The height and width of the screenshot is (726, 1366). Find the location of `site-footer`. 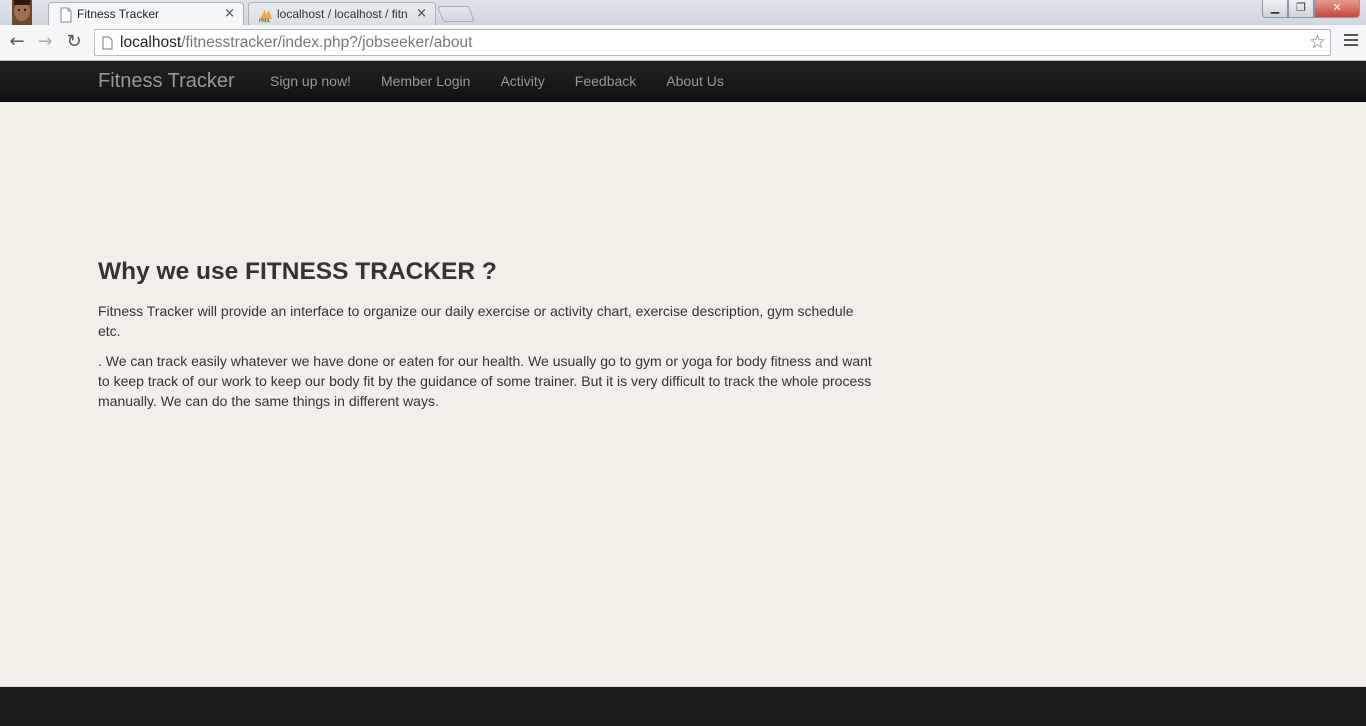

site-footer is located at coordinates (683, 706).